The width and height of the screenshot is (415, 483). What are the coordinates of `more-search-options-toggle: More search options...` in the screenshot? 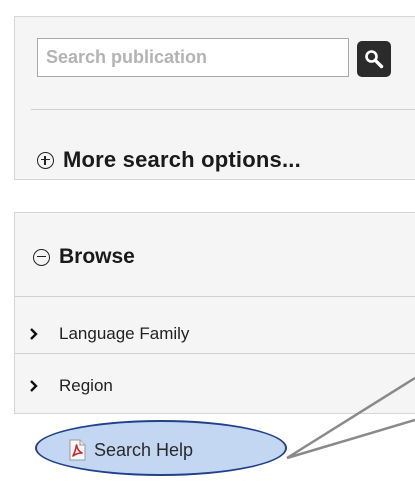 It's located at (169, 160).